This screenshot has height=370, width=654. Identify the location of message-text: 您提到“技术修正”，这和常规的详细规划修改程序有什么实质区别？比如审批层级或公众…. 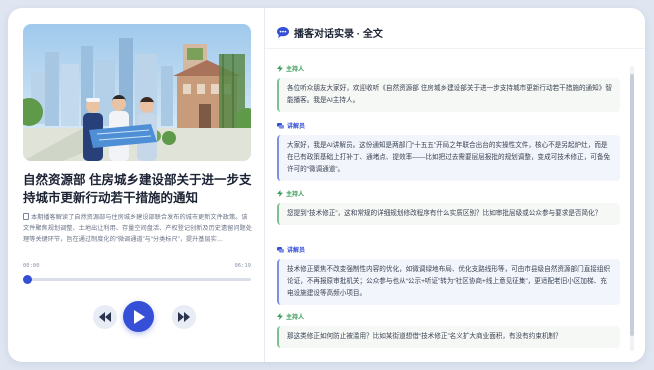
(448, 214).